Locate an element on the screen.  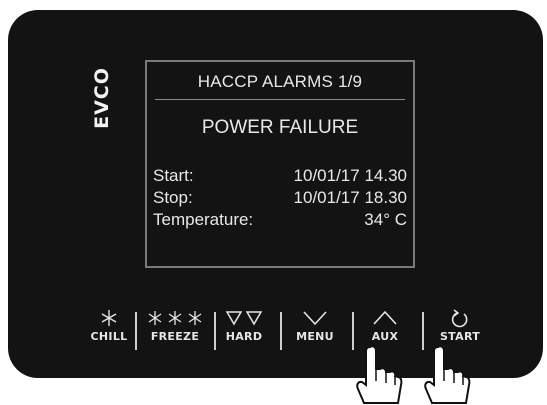
menu-button: MENU is located at coordinates (315, 325).